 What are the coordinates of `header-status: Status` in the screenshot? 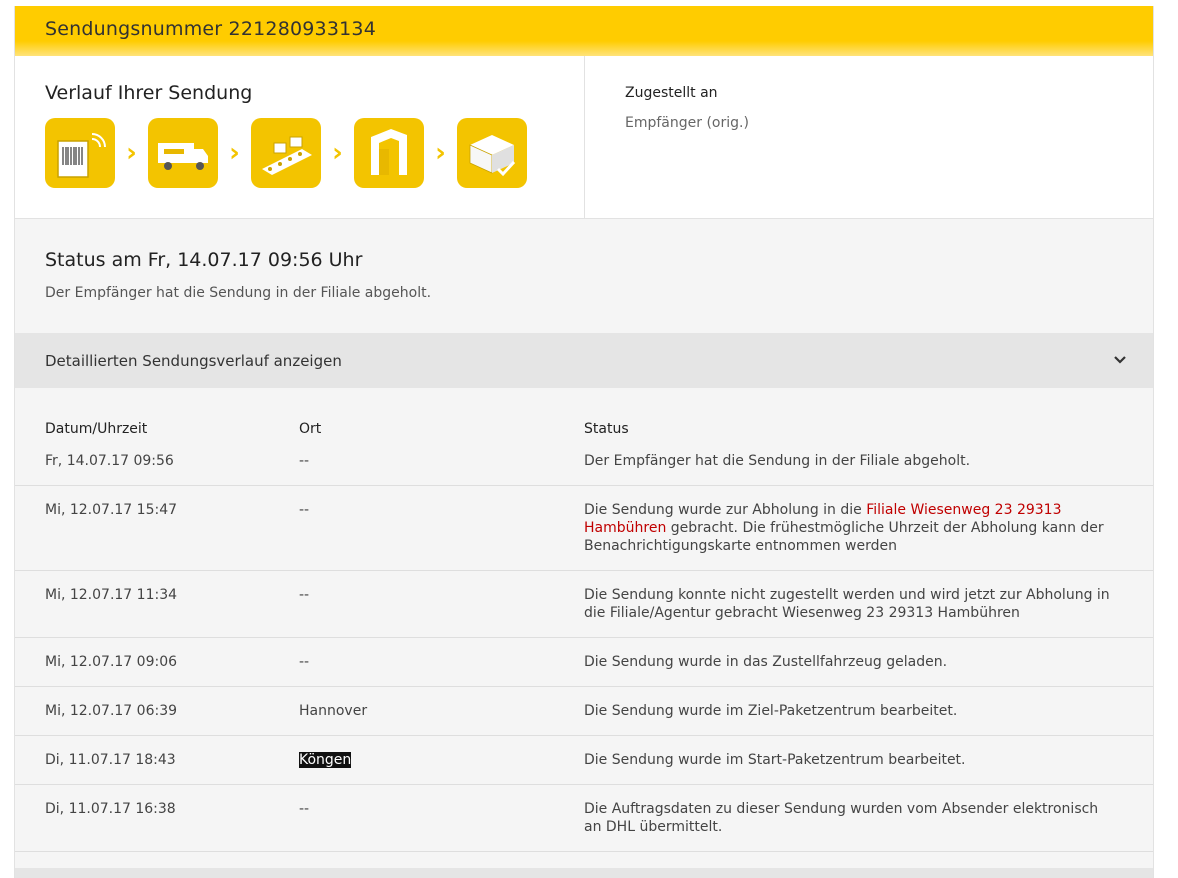 It's located at (606, 429).